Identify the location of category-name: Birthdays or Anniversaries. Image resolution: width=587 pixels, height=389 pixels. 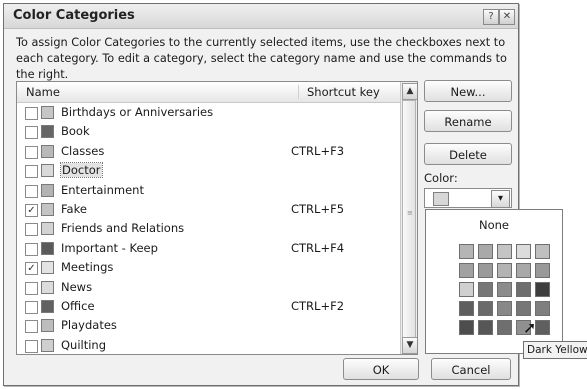
(137, 112).